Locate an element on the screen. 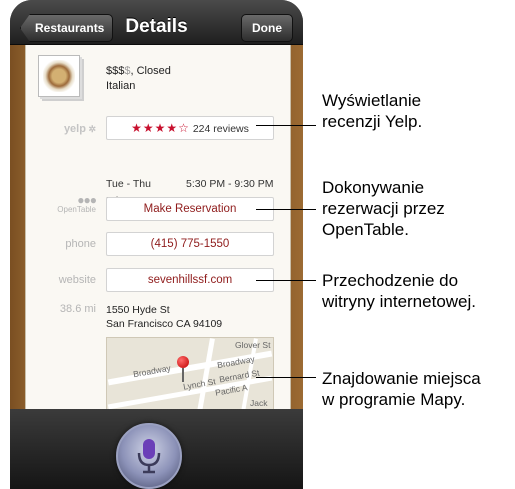 Image resolution: width=515 pixels, height=489 pixels. price-status: $$$$, Closed is located at coordinates (138, 71).